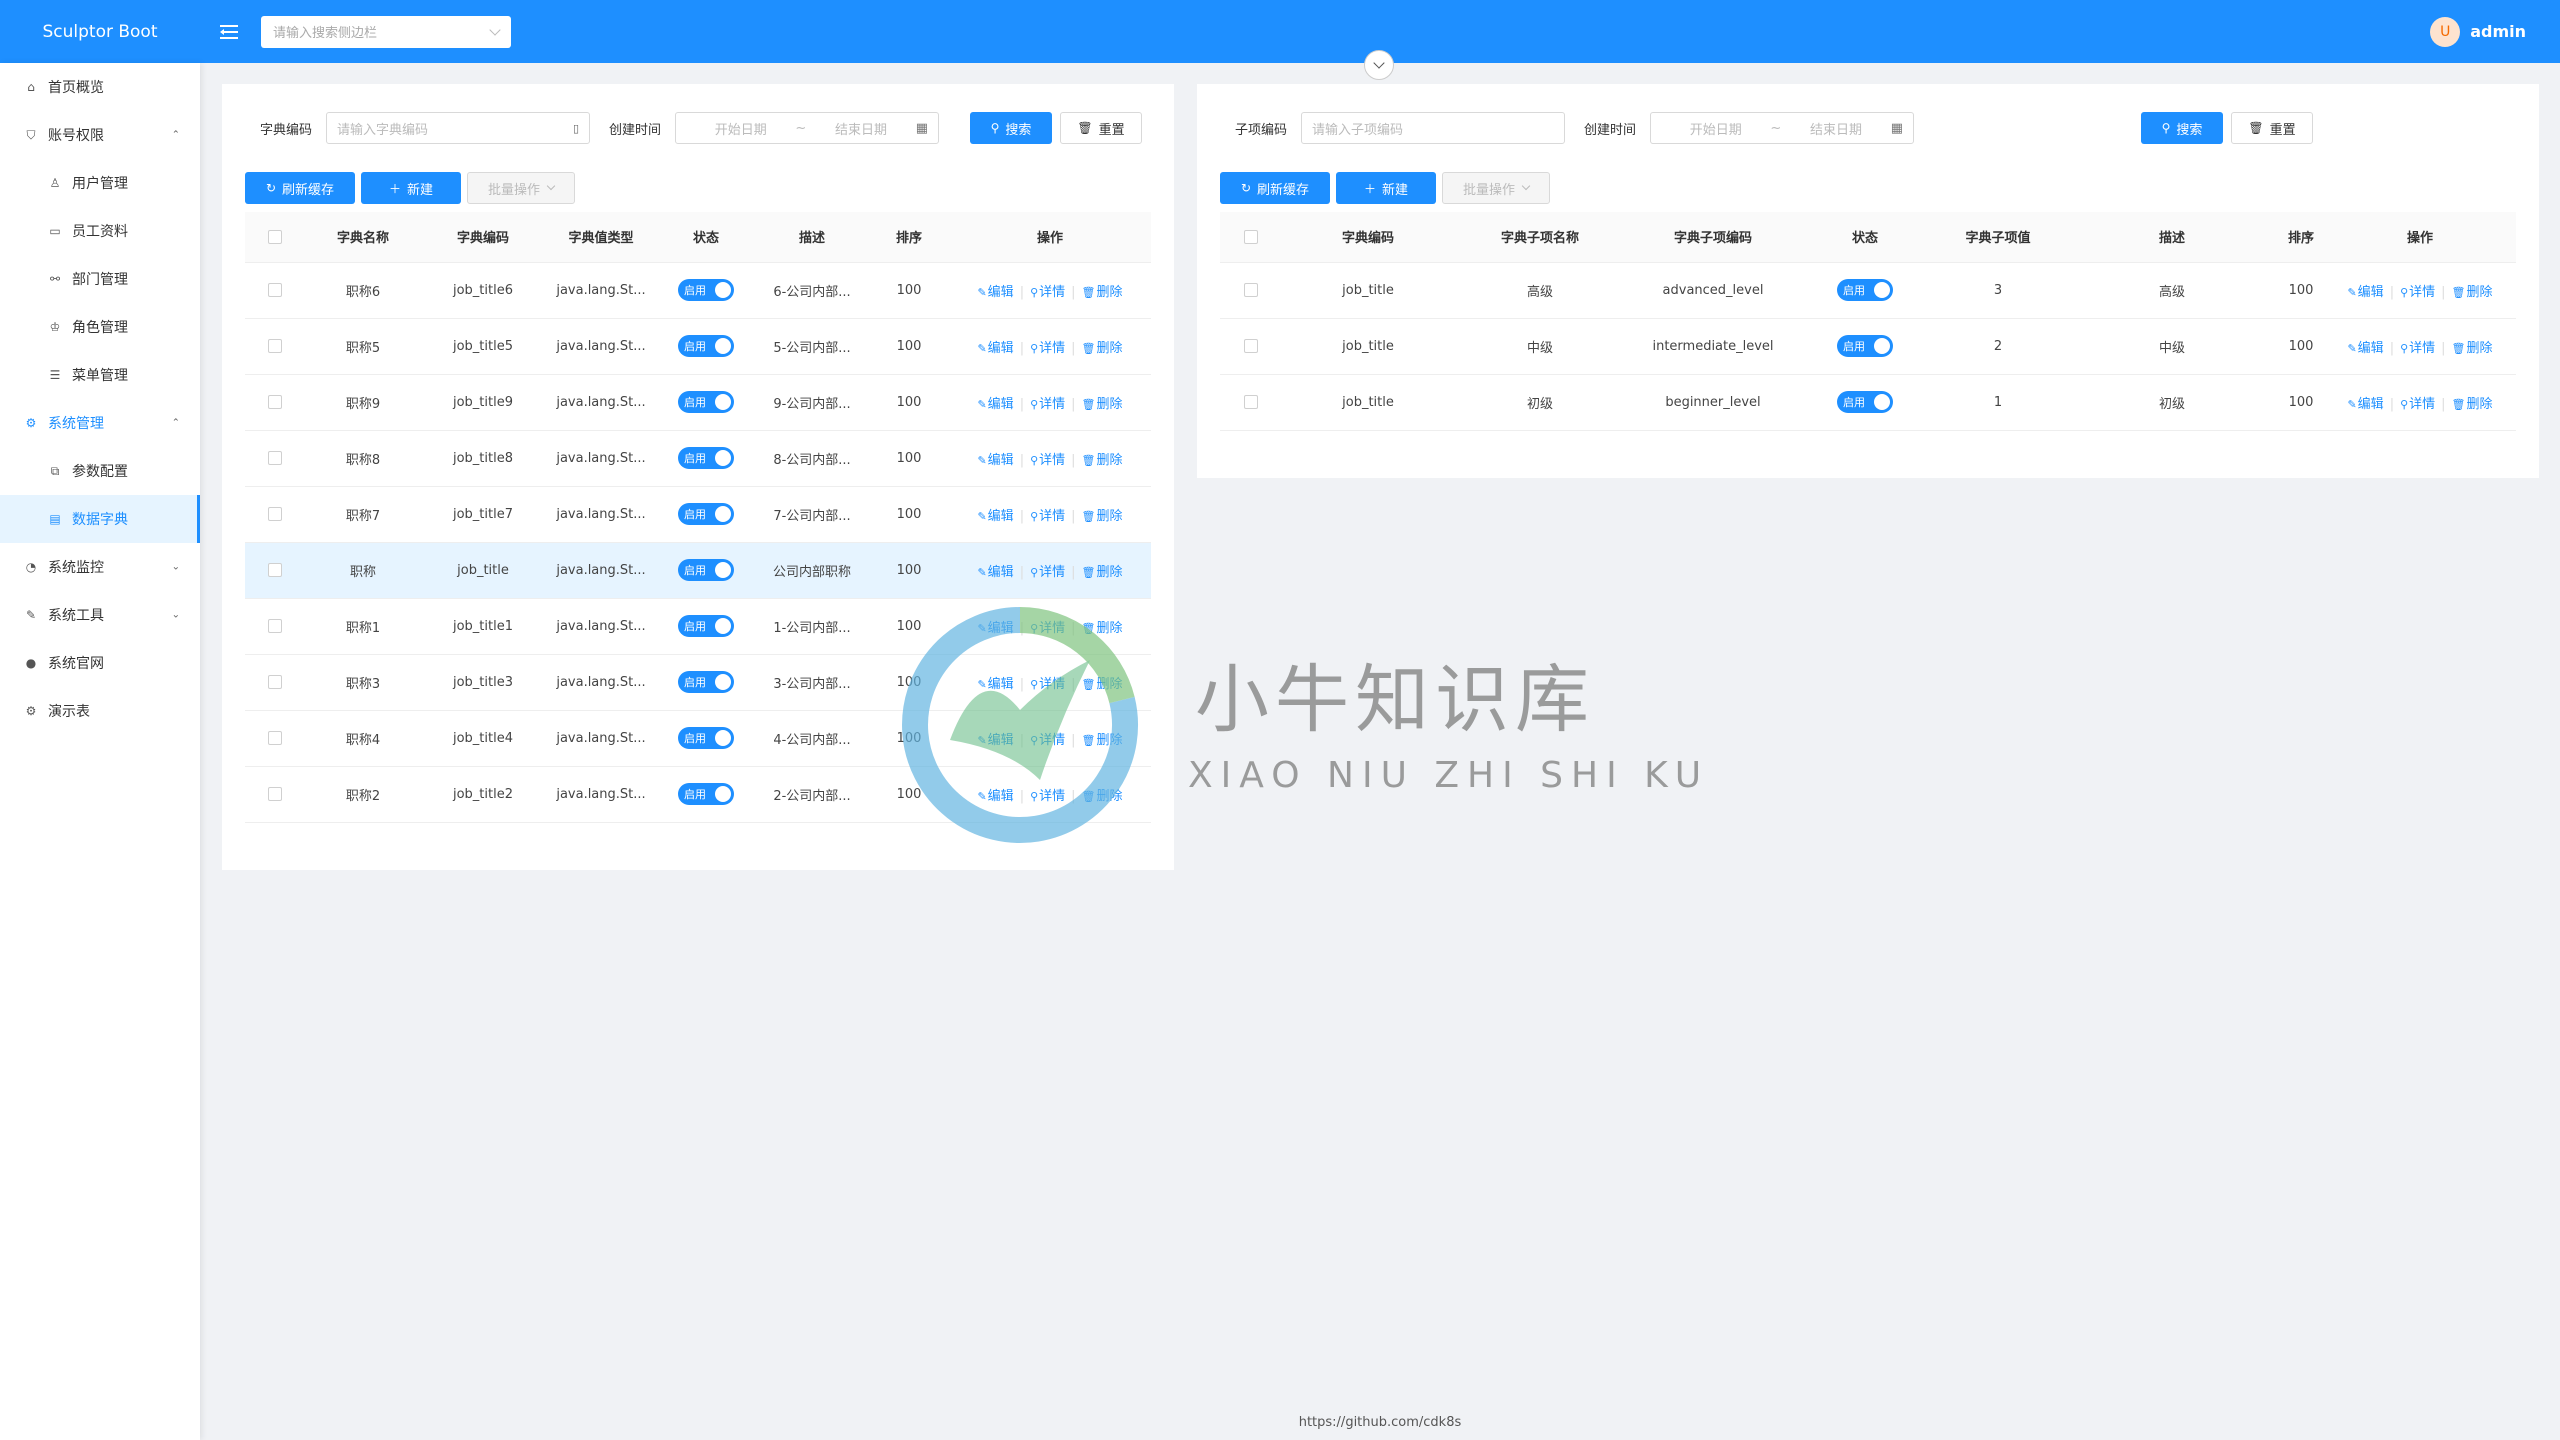 This screenshot has width=2560, height=1440. What do you see at coordinates (521, 188) in the screenshot?
I see `dict-batch-button: 批量操作` at bounding box center [521, 188].